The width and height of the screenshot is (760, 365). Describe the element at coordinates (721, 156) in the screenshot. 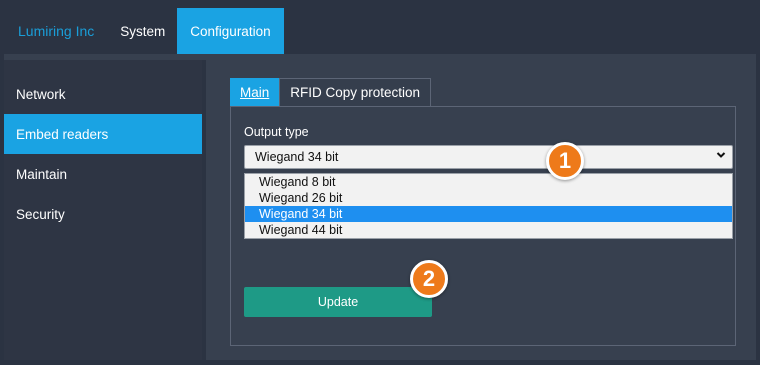

I see `chevron-down-icon` at that location.